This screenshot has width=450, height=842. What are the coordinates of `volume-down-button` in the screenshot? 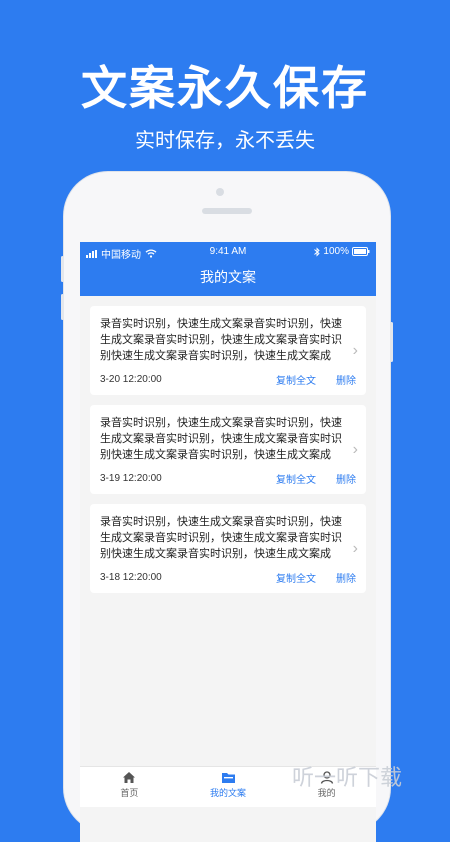 It's located at (62, 307).